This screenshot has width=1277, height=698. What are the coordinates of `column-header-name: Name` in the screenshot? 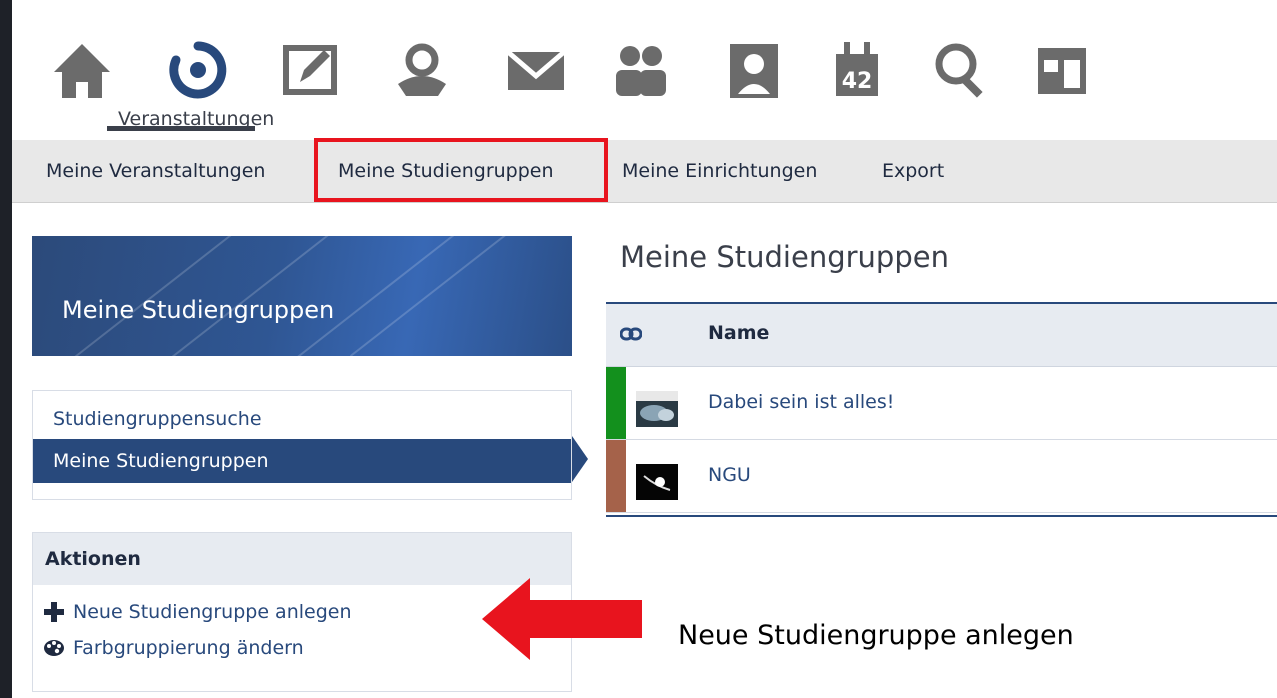 It's located at (738, 333).